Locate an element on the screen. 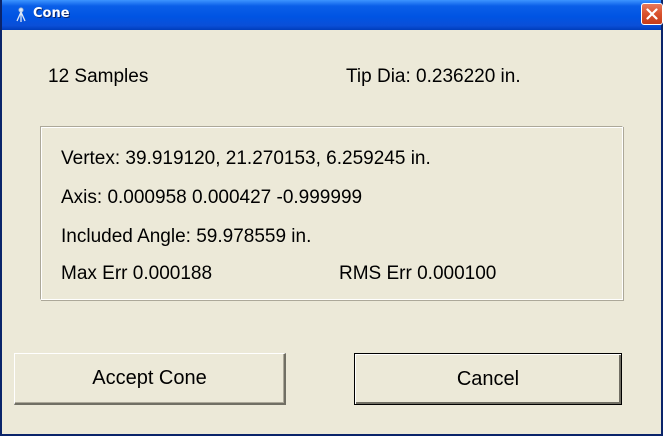  window-title: Cone is located at coordinates (51, 13).